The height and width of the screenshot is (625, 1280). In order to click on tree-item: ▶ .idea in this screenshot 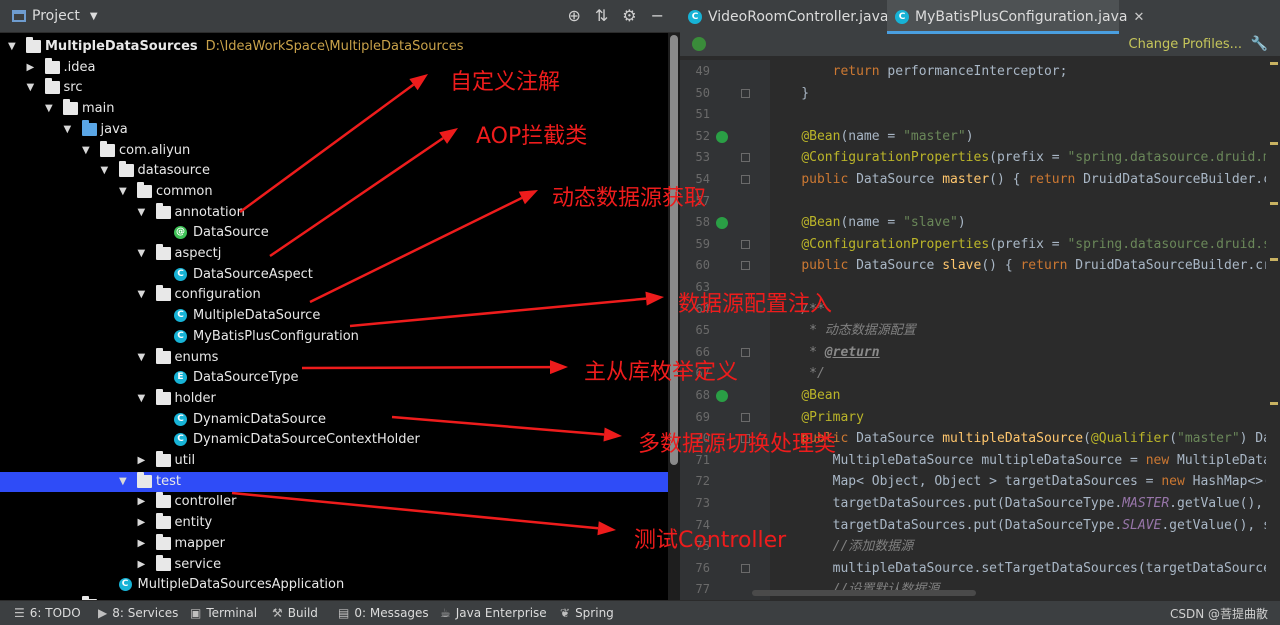, I will do `click(334, 67)`.